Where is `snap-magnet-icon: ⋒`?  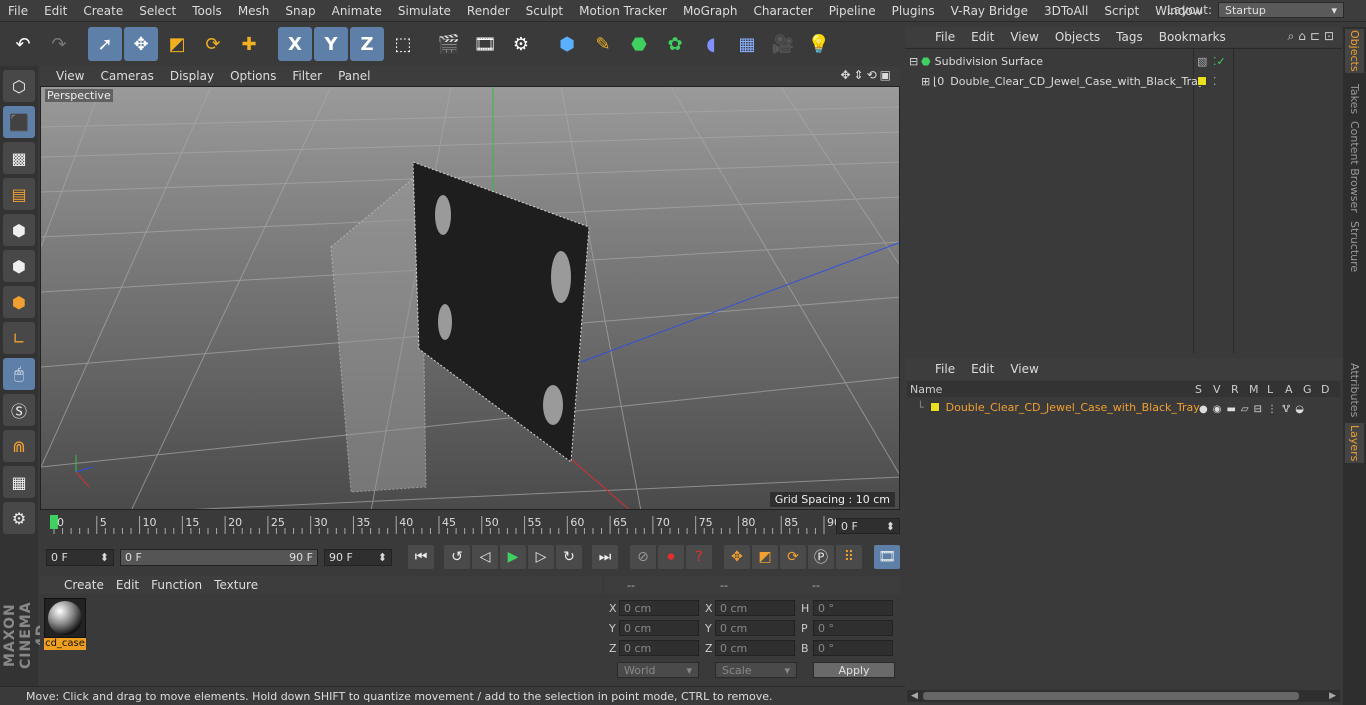
snap-magnet-icon: ⋒ is located at coordinates (19, 446).